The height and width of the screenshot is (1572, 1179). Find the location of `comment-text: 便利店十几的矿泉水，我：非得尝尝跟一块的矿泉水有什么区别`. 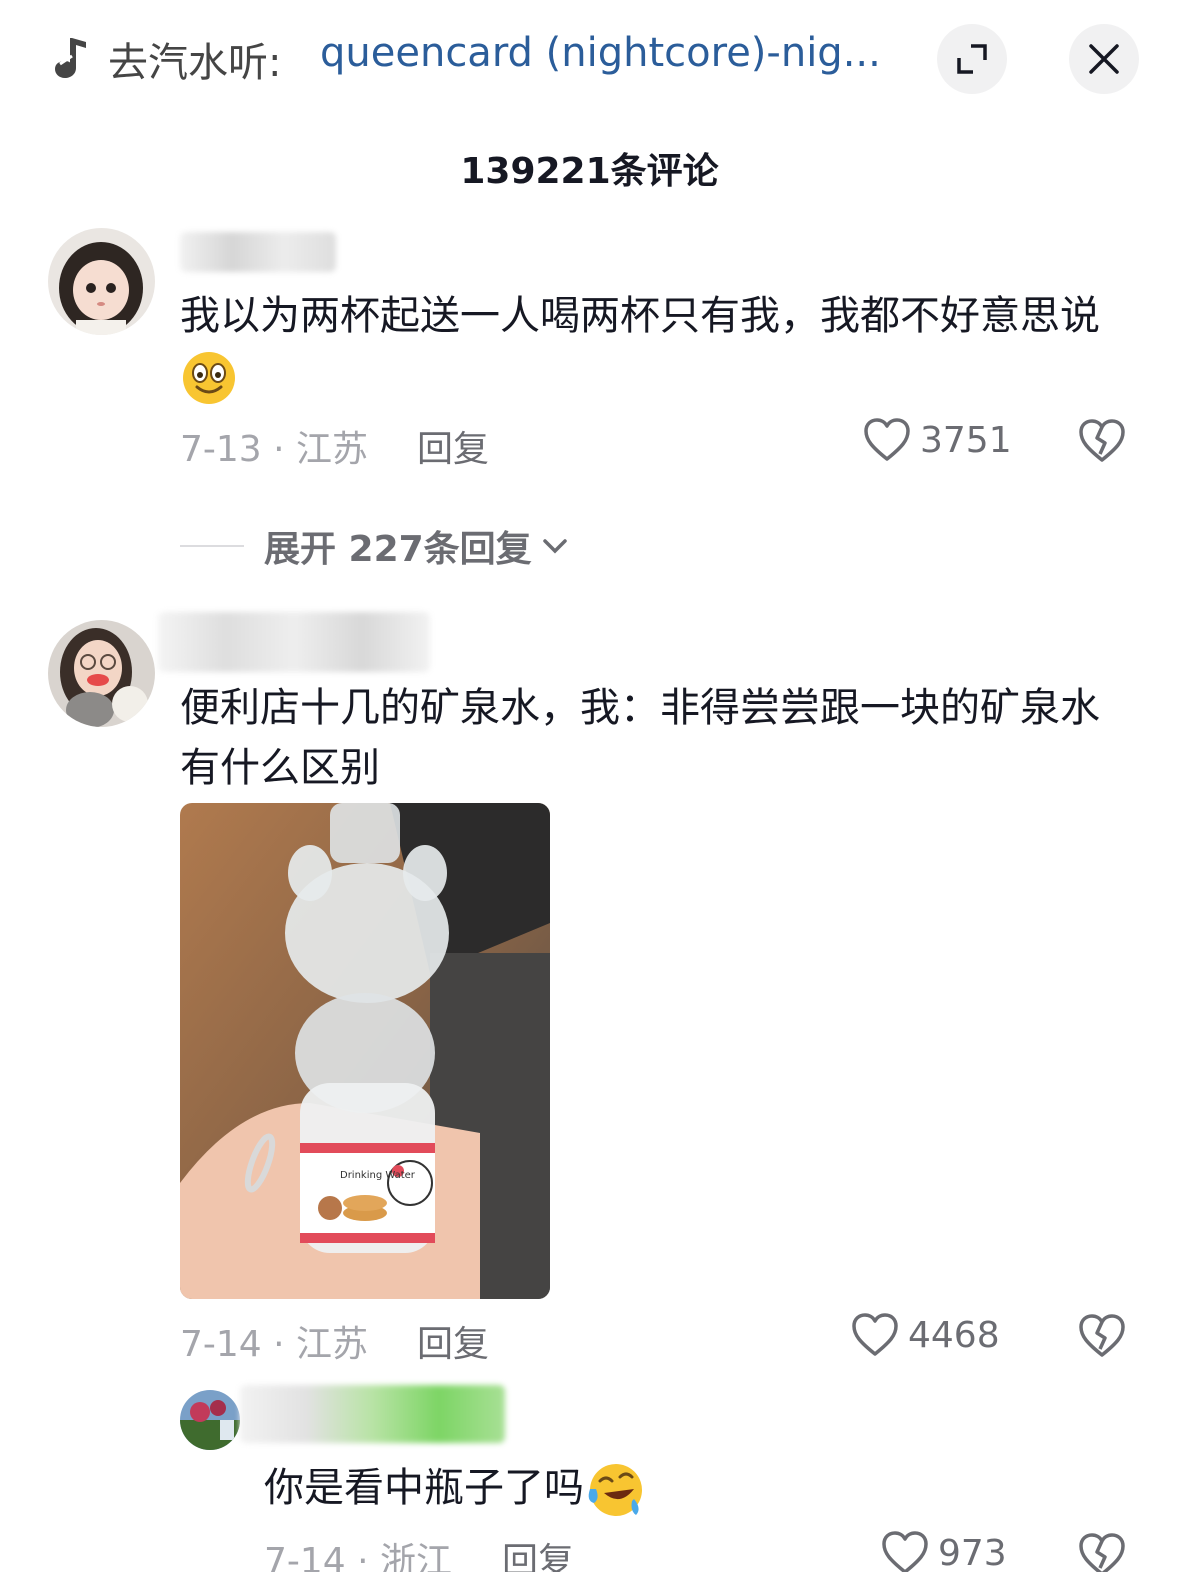

comment-text: 便利店十几的矿泉水，我：非得尝尝跟一块的矿泉水有什么区别 is located at coordinates (640, 738).